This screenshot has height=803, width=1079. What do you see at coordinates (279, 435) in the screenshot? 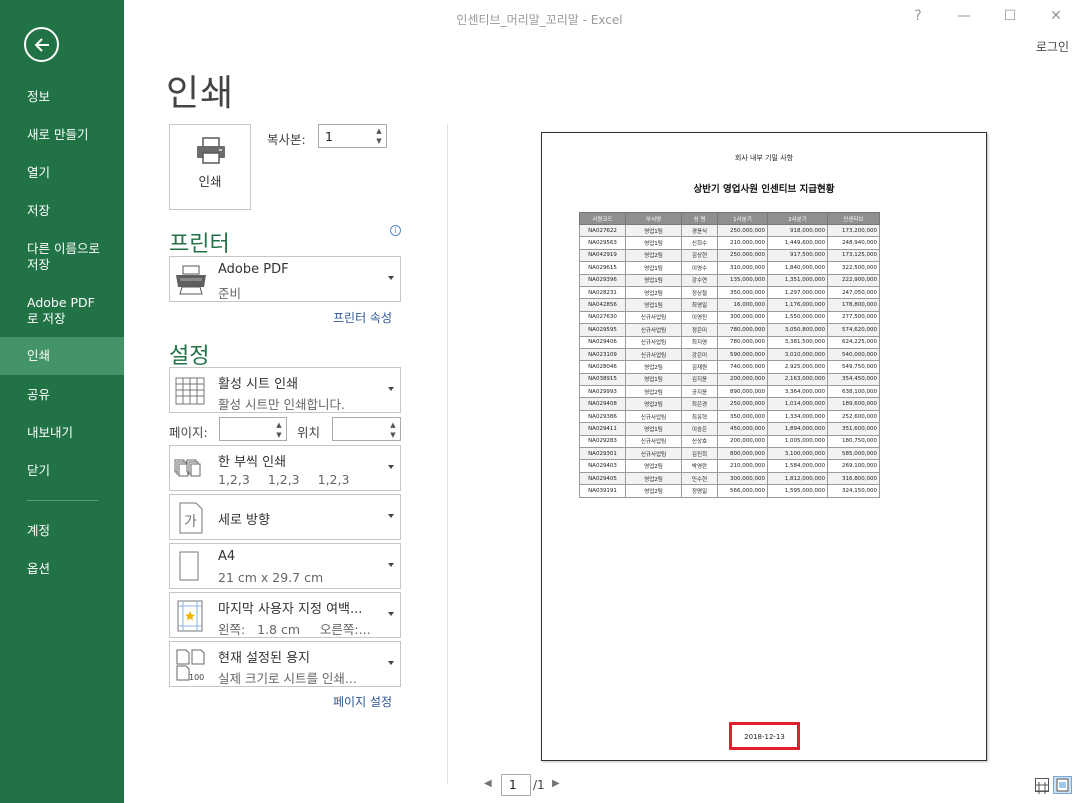
I see `pages-from-down-icon: ▼` at bounding box center [279, 435].